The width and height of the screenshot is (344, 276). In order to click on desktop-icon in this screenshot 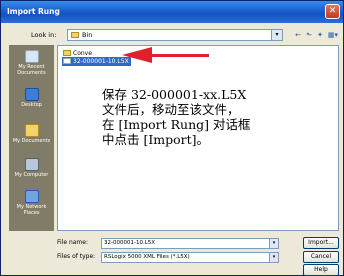, I will do `click(31, 94)`.